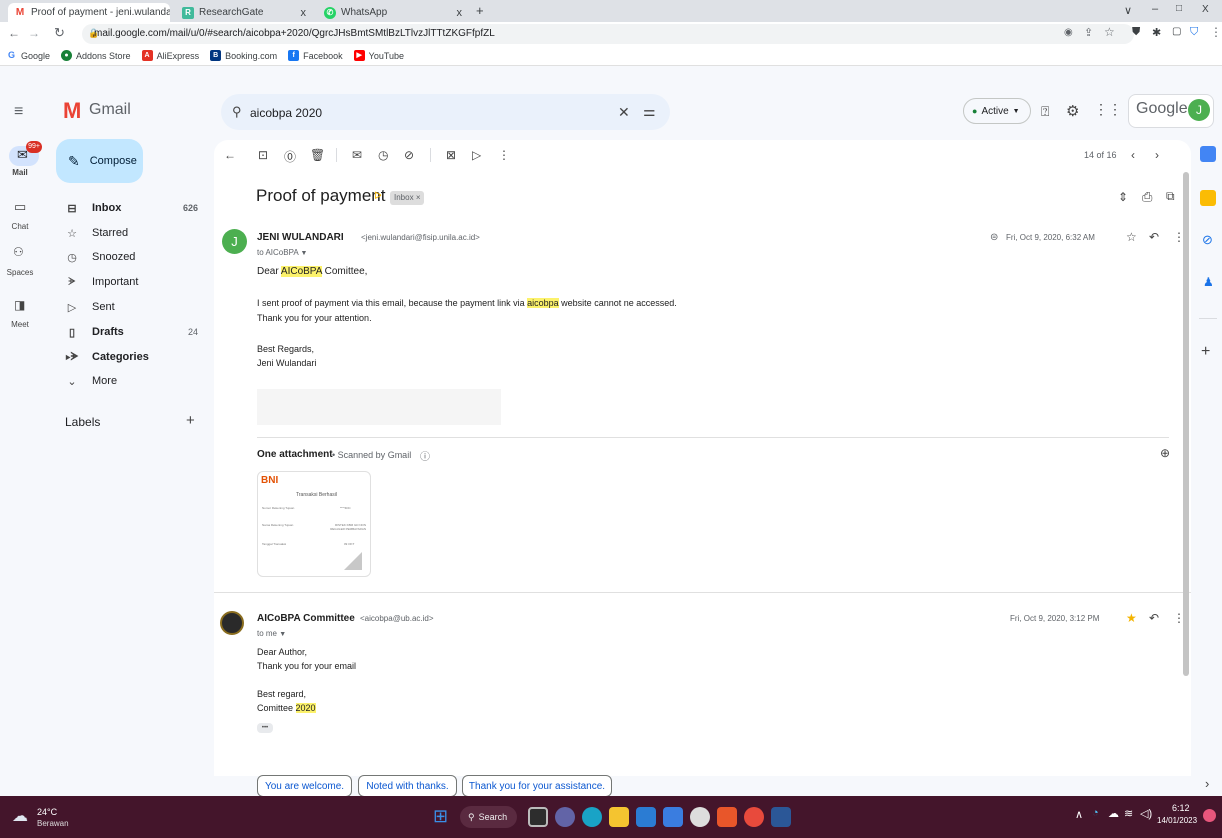  What do you see at coordinates (244, 12) in the screenshot?
I see `tab-researchgate: R ResearchGate x` at bounding box center [244, 12].